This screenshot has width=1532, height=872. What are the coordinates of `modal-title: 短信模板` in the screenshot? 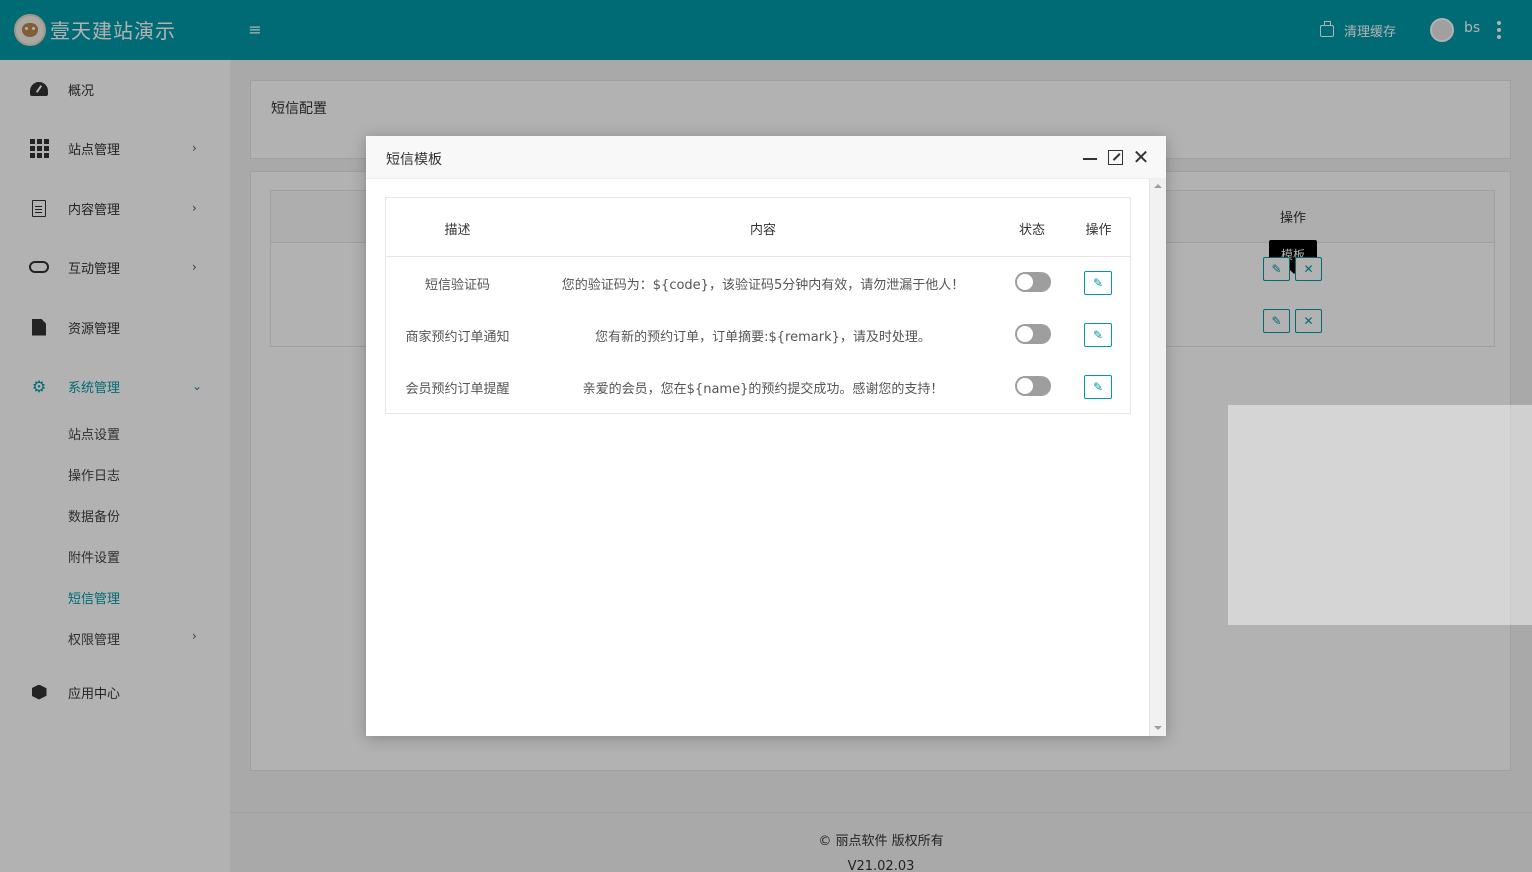 It's located at (414, 160).